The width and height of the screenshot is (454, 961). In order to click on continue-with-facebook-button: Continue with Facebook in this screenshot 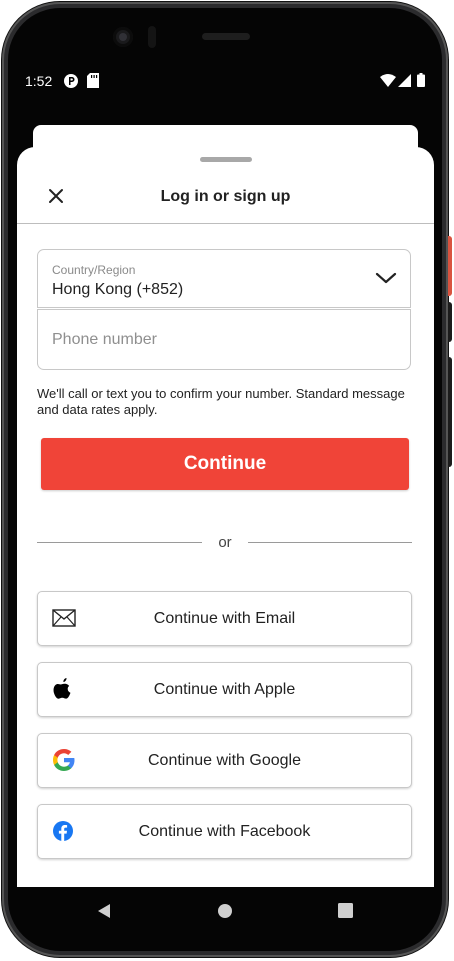, I will do `click(224, 831)`.